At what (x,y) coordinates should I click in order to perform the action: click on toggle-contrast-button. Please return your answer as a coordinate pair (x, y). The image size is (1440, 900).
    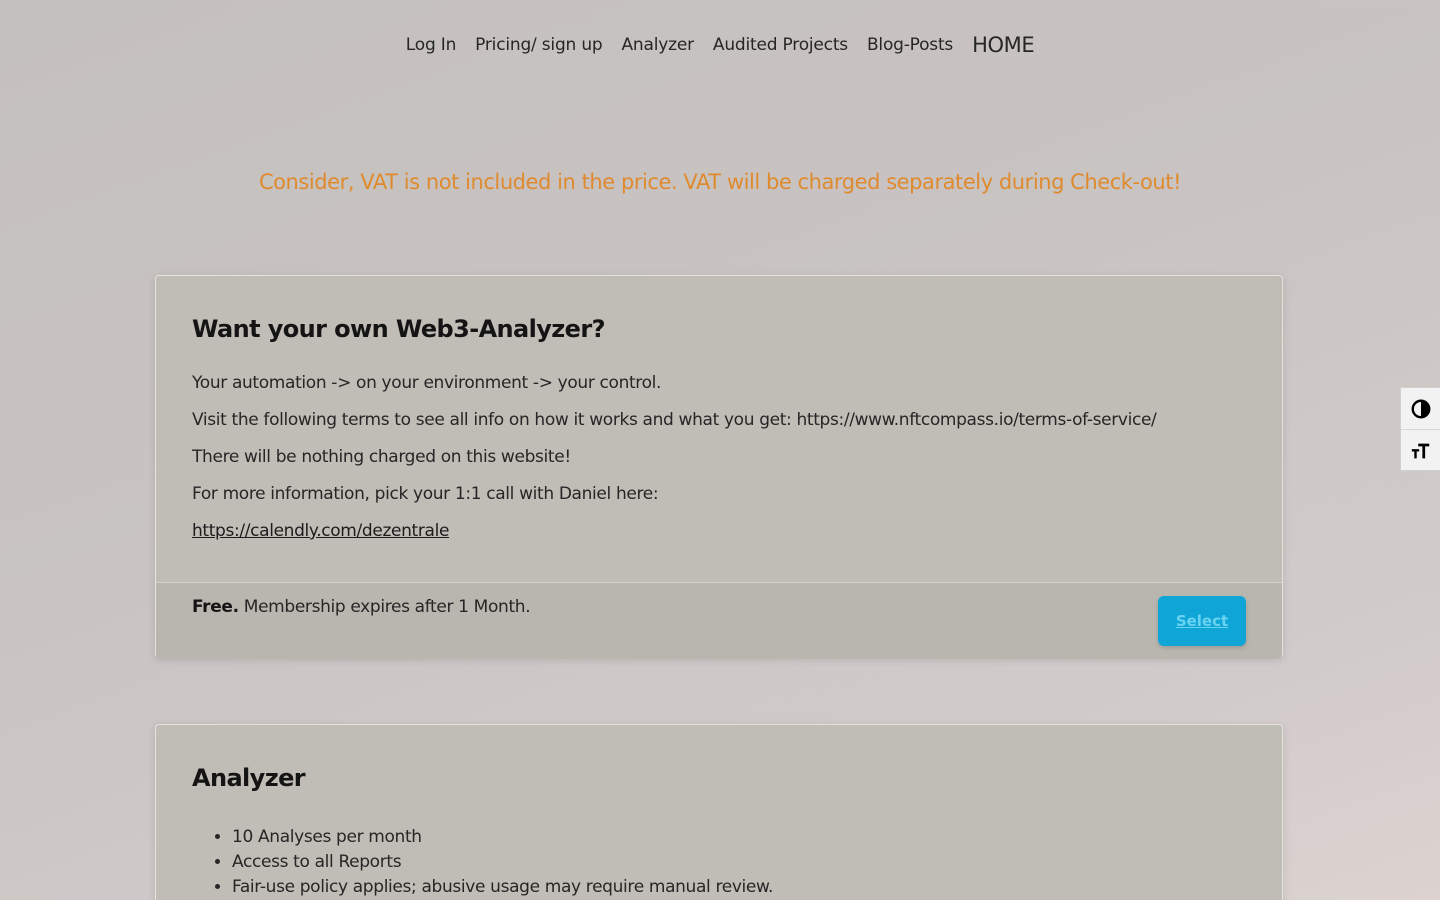
    Looking at the image, I should click on (1420, 408).